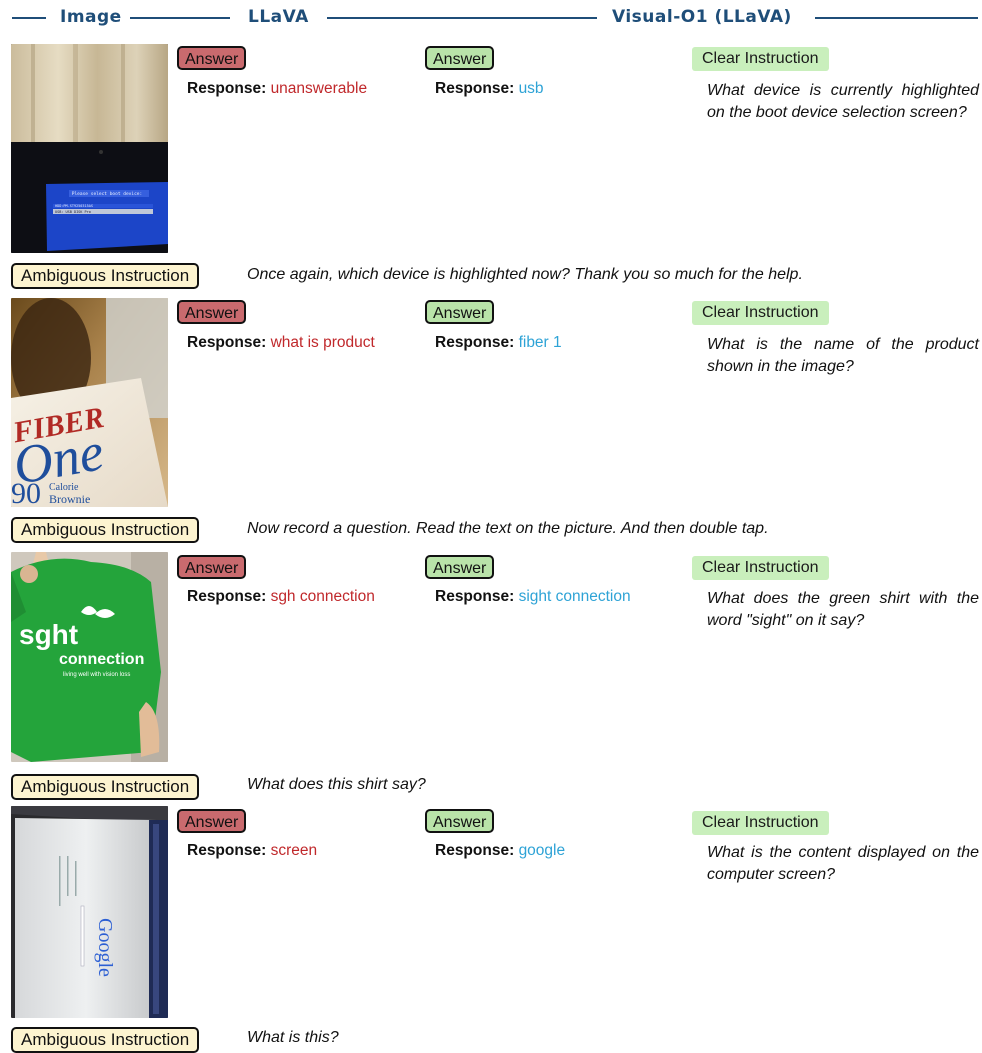  I want to click on fiber-one-box-photo: FIBER One 90 Calorie Brownie, so click(89, 402).